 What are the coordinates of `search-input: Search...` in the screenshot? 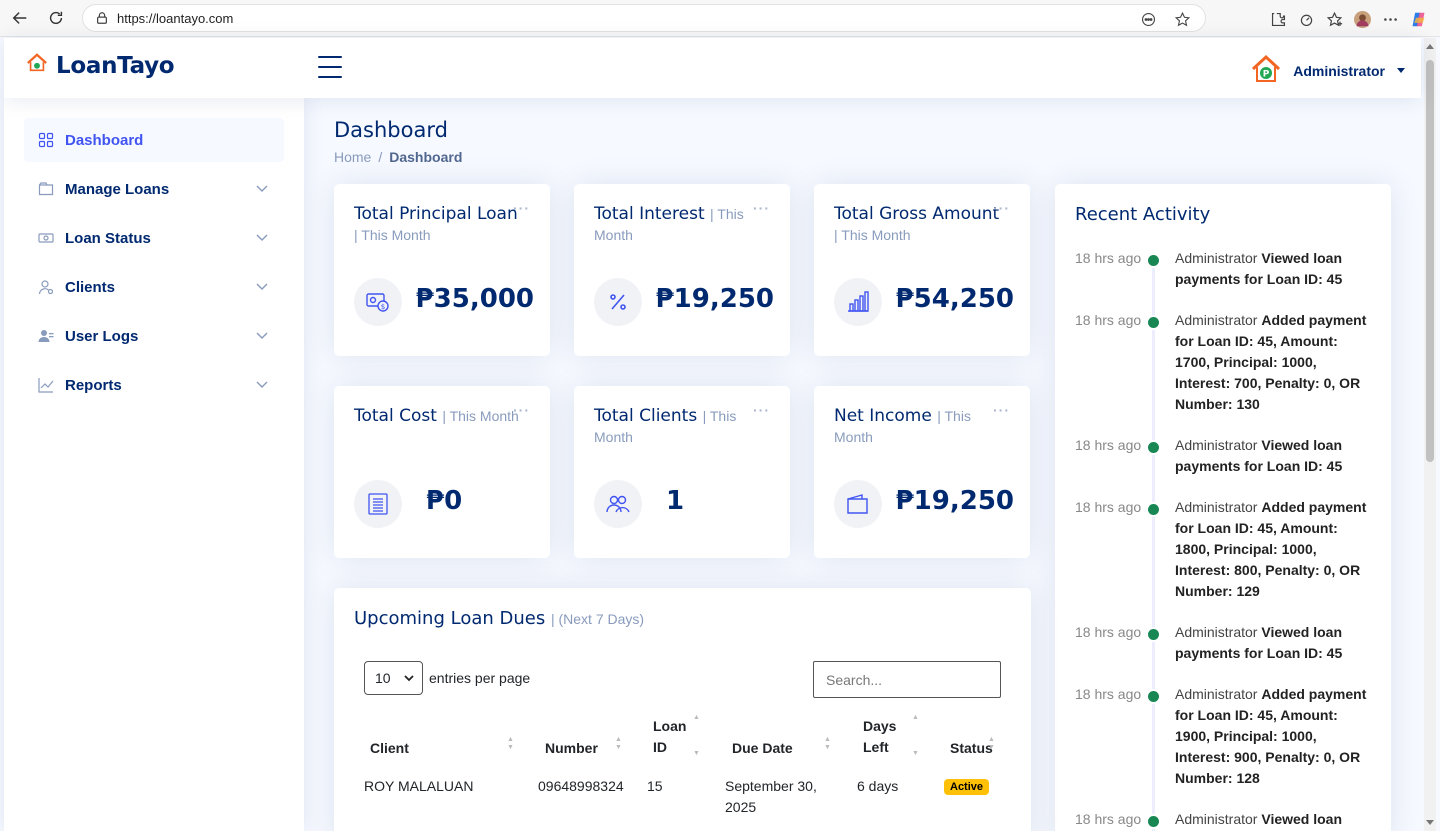 It's located at (907, 679).